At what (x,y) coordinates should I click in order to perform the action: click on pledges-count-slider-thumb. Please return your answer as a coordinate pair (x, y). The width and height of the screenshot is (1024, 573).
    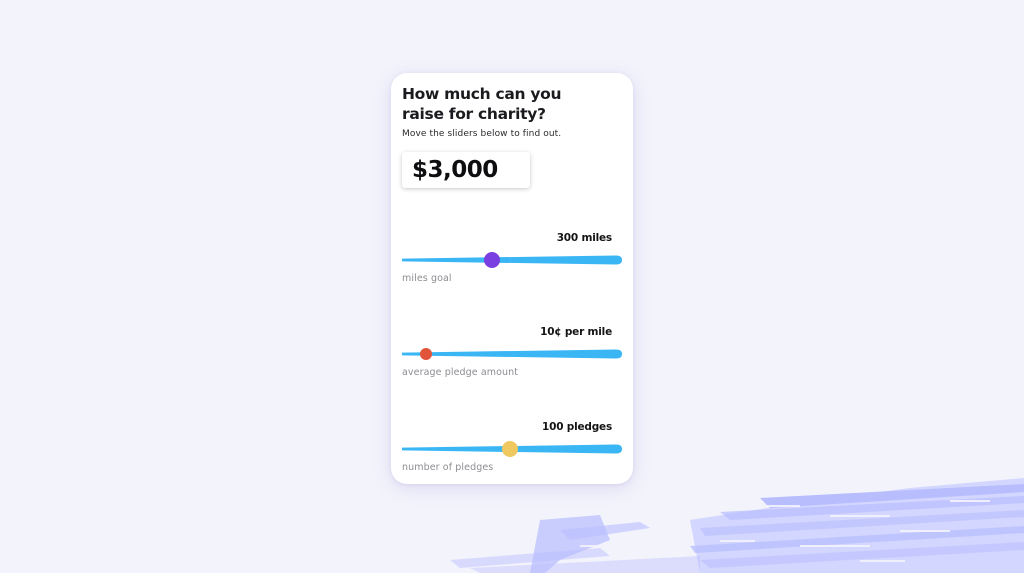
    Looking at the image, I should click on (509, 449).